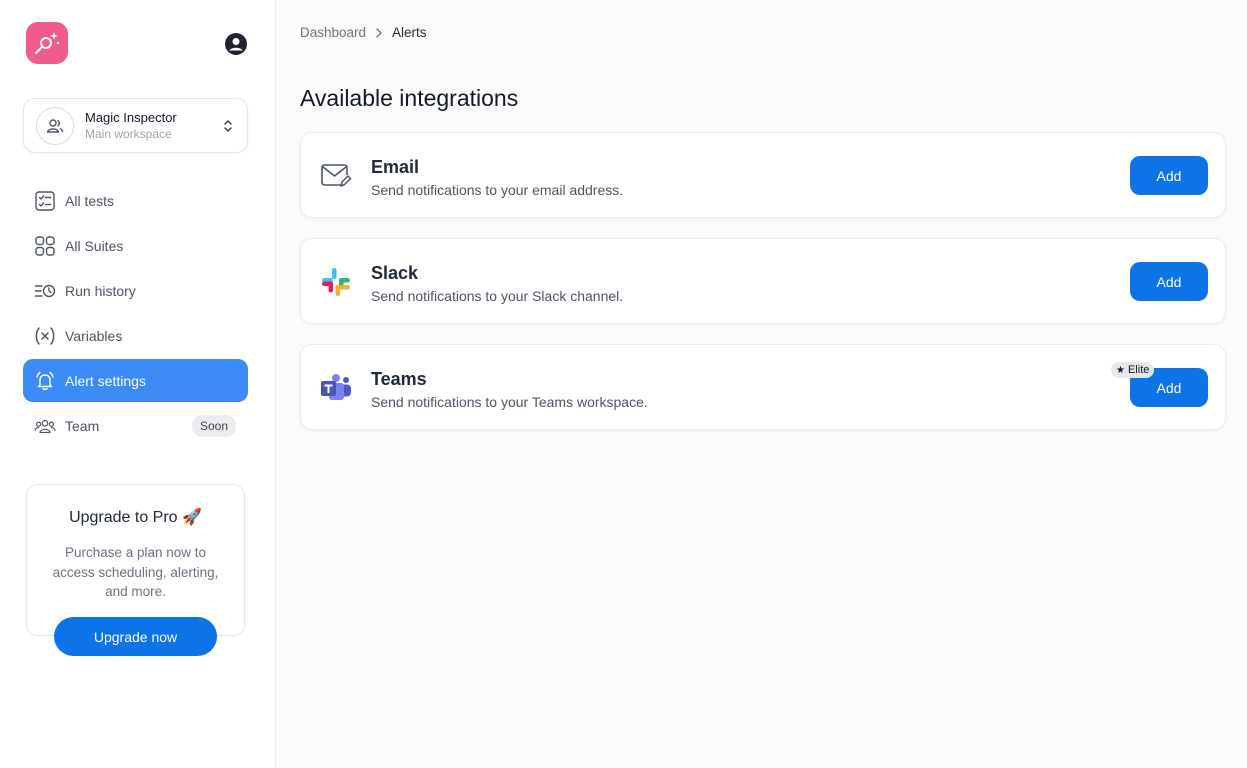 This screenshot has height=768, width=1247. I want to click on nav-label: All Suites, so click(94, 245).